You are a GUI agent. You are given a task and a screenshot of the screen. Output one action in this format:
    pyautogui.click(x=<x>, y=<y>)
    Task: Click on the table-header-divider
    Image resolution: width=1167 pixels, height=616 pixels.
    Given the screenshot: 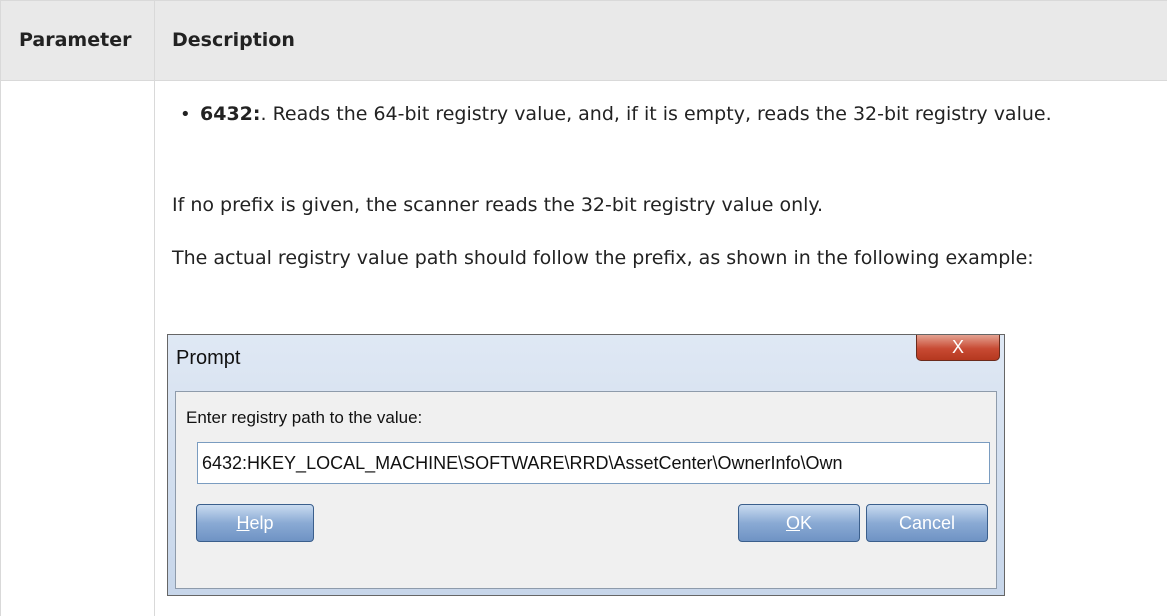 What is the action you would take?
    pyautogui.click(x=583, y=80)
    